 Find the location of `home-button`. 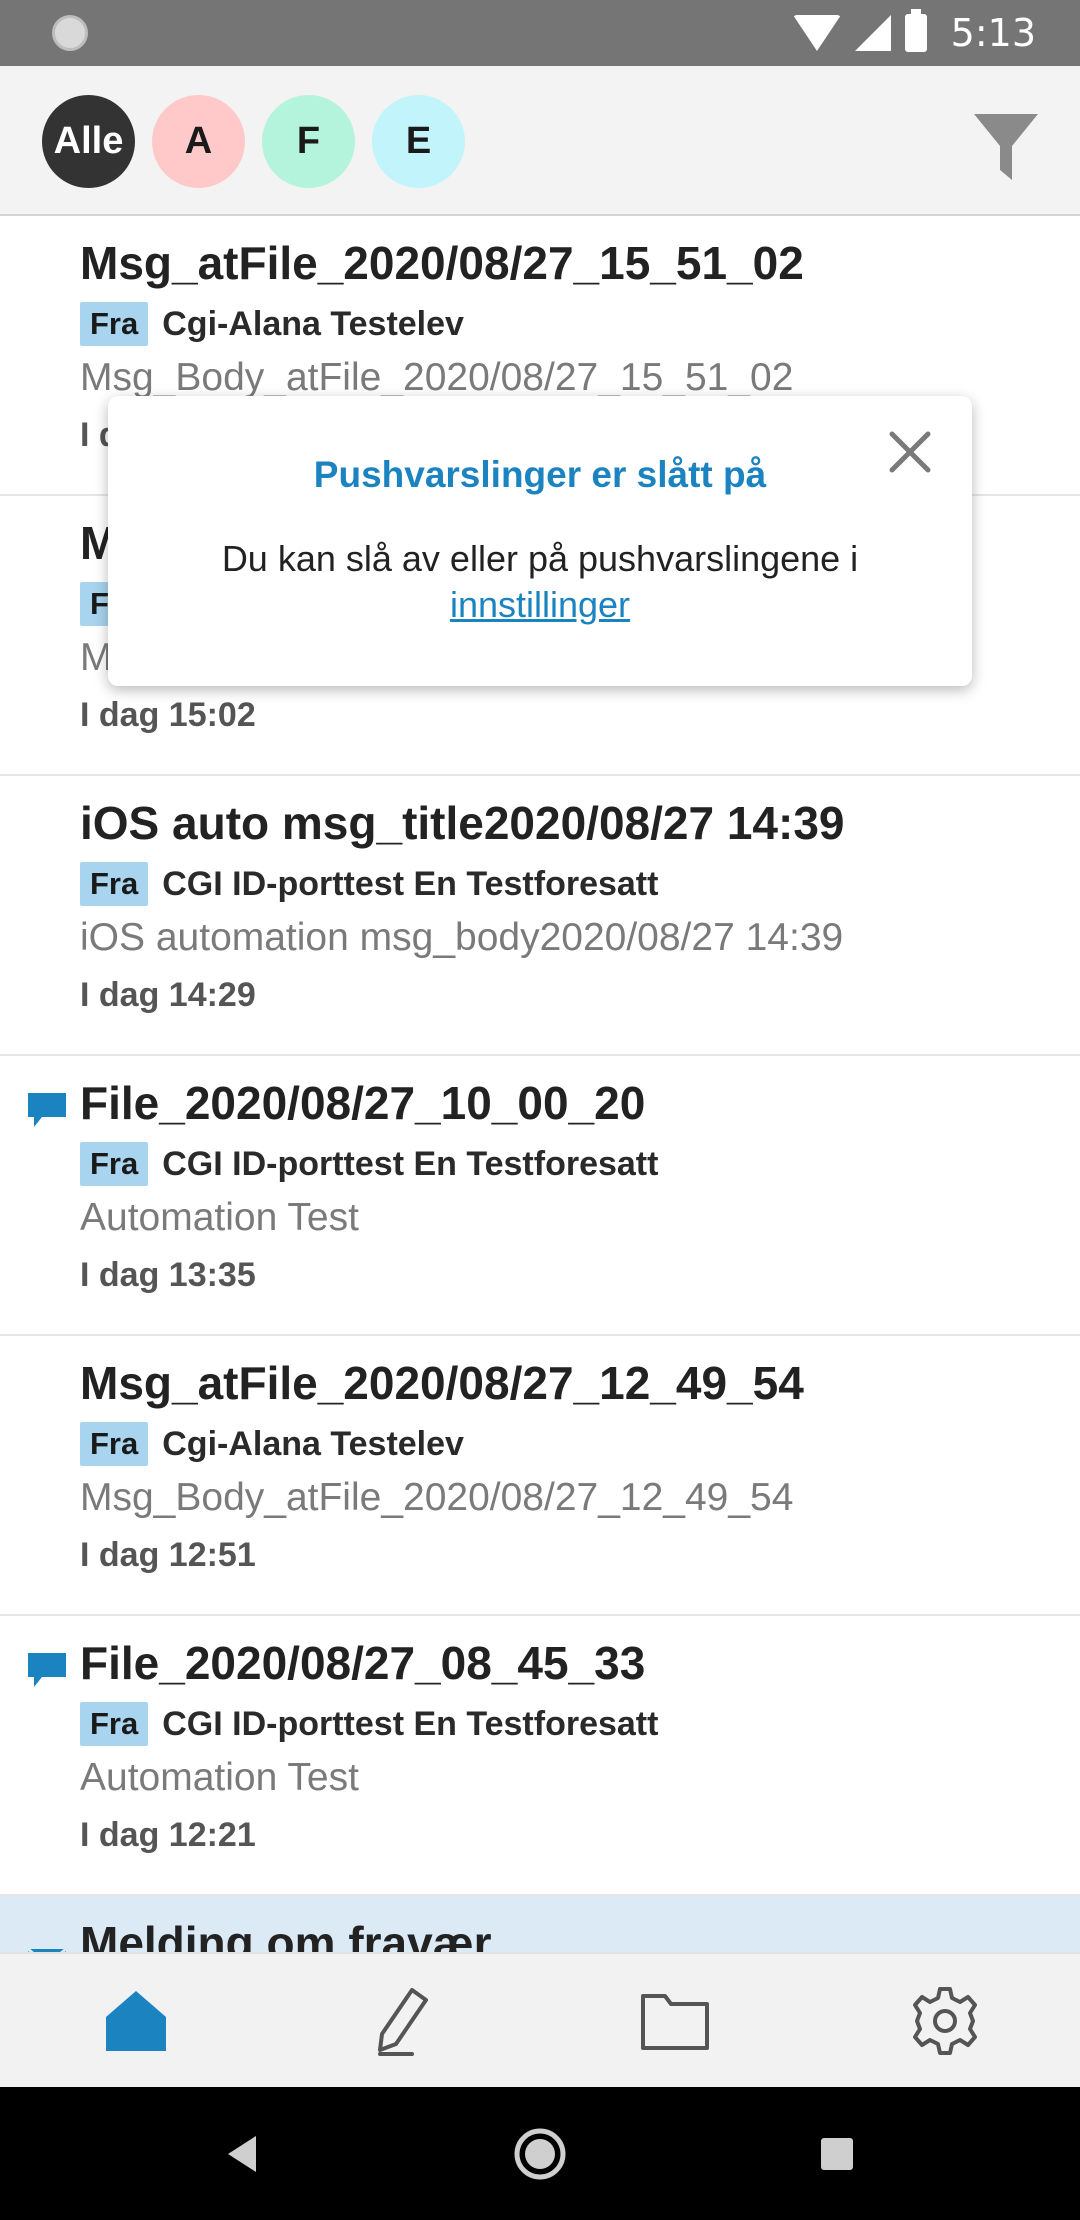

home-button is located at coordinates (540, 2153).